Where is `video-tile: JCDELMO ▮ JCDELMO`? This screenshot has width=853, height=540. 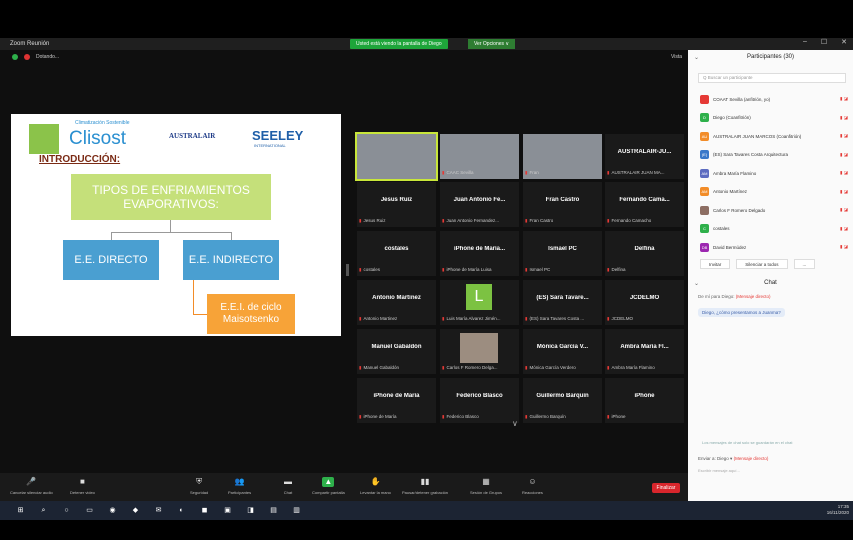
video-tile: JCDELMO ▮ JCDELMO is located at coordinates (644, 302).